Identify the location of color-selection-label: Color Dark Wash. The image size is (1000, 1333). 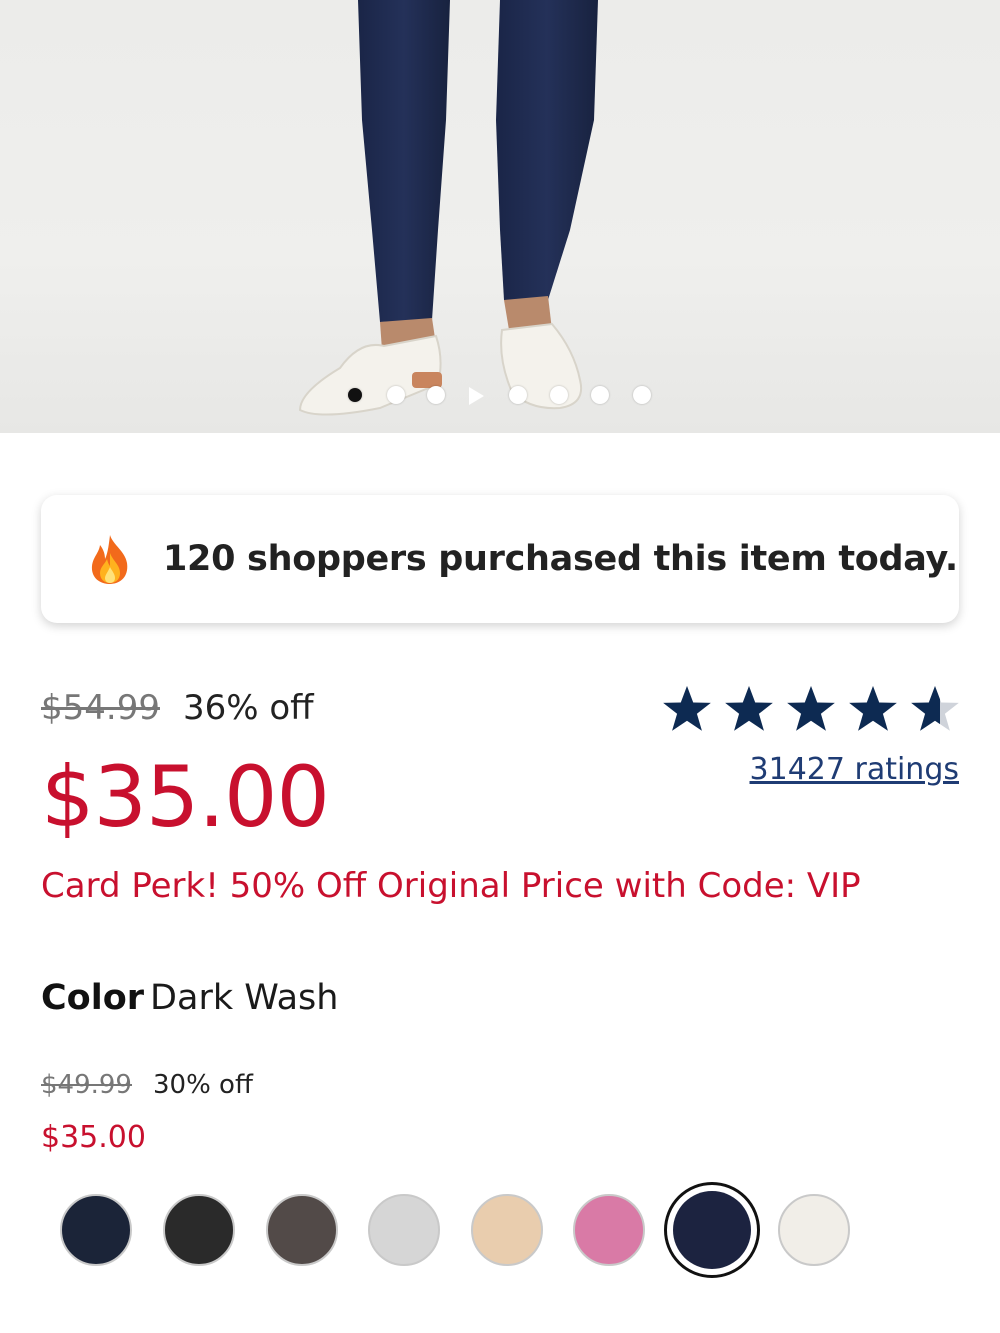
(189, 998).